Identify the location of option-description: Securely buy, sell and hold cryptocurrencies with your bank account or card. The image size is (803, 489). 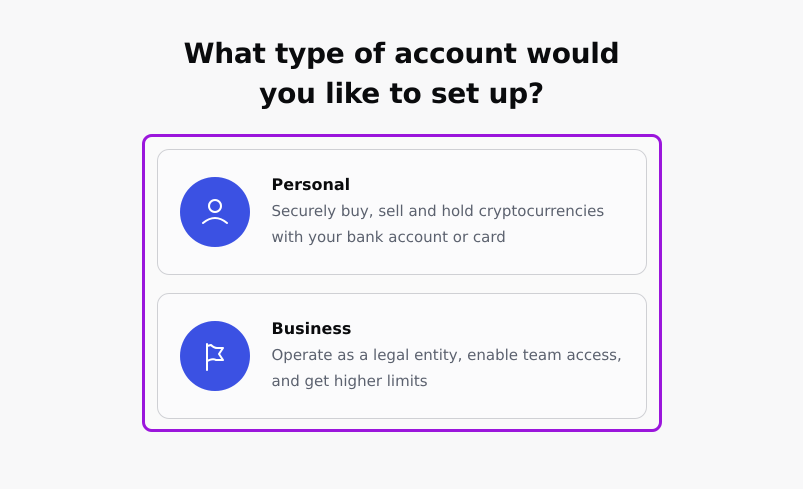
(439, 224).